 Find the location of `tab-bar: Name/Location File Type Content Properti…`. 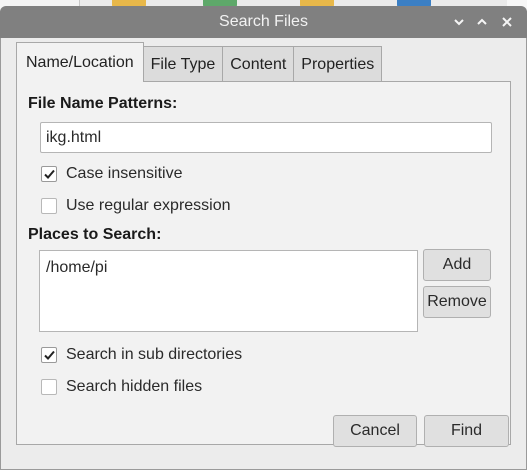

tab-bar: Name/Location File Type Content Properti… is located at coordinates (199, 62).